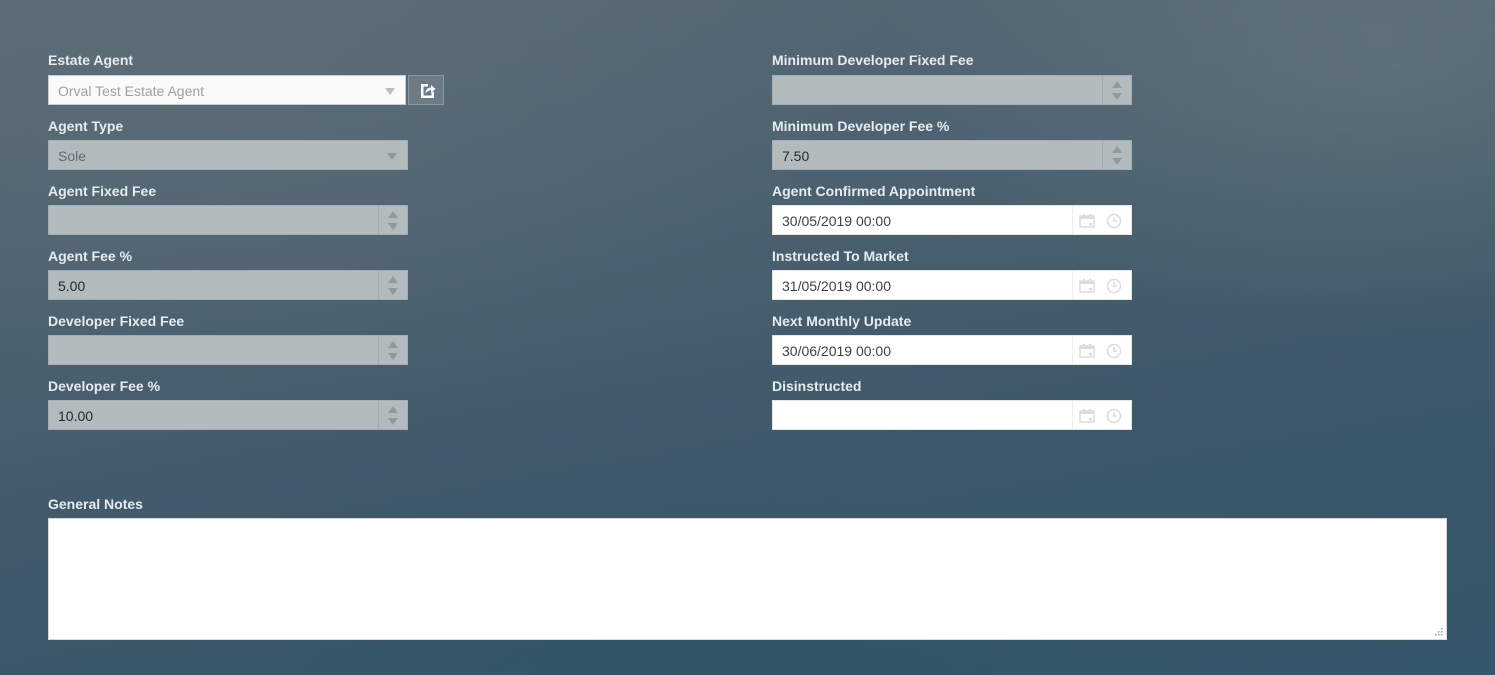 This screenshot has width=1495, height=675. Describe the element at coordinates (952, 285) in the screenshot. I see `instructed-to-market-input: 31/05/2019 00:00` at that location.